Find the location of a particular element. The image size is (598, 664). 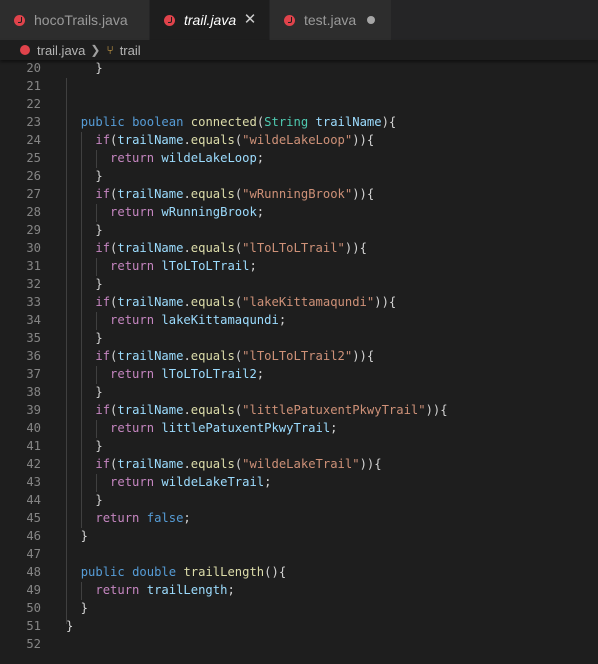

line-number: 43 is located at coordinates (33, 482).